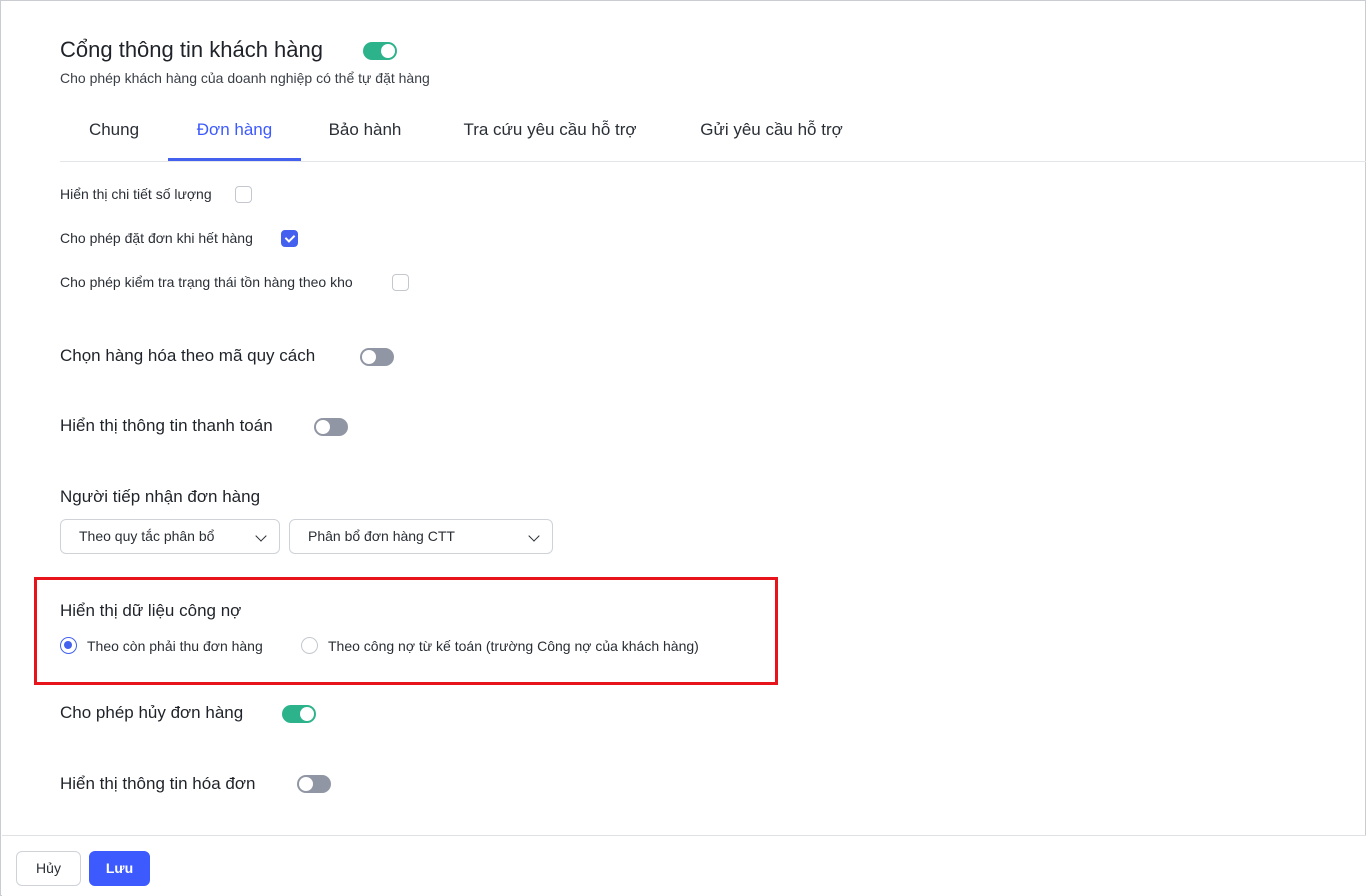 The width and height of the screenshot is (1366, 896). I want to click on show-quantity-detail-checkbox, so click(243, 194).